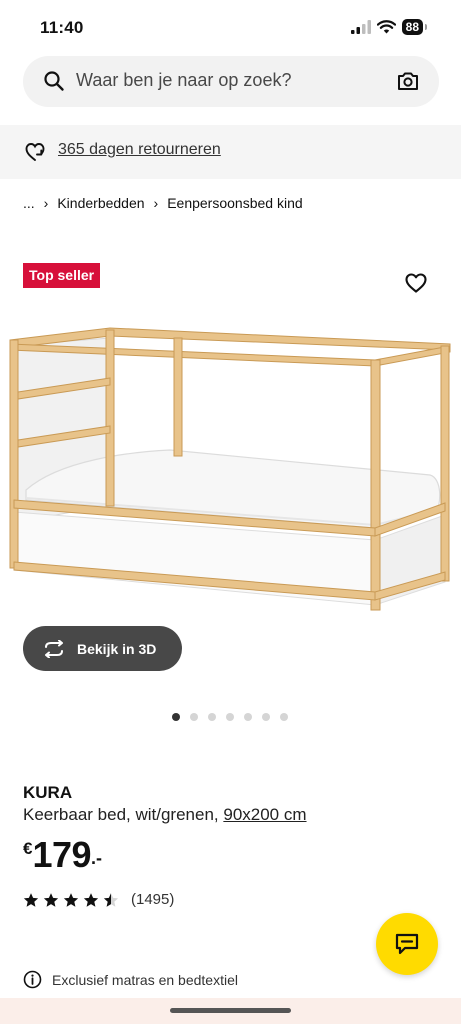  What do you see at coordinates (54, 81) in the screenshot?
I see `search-icon` at bounding box center [54, 81].